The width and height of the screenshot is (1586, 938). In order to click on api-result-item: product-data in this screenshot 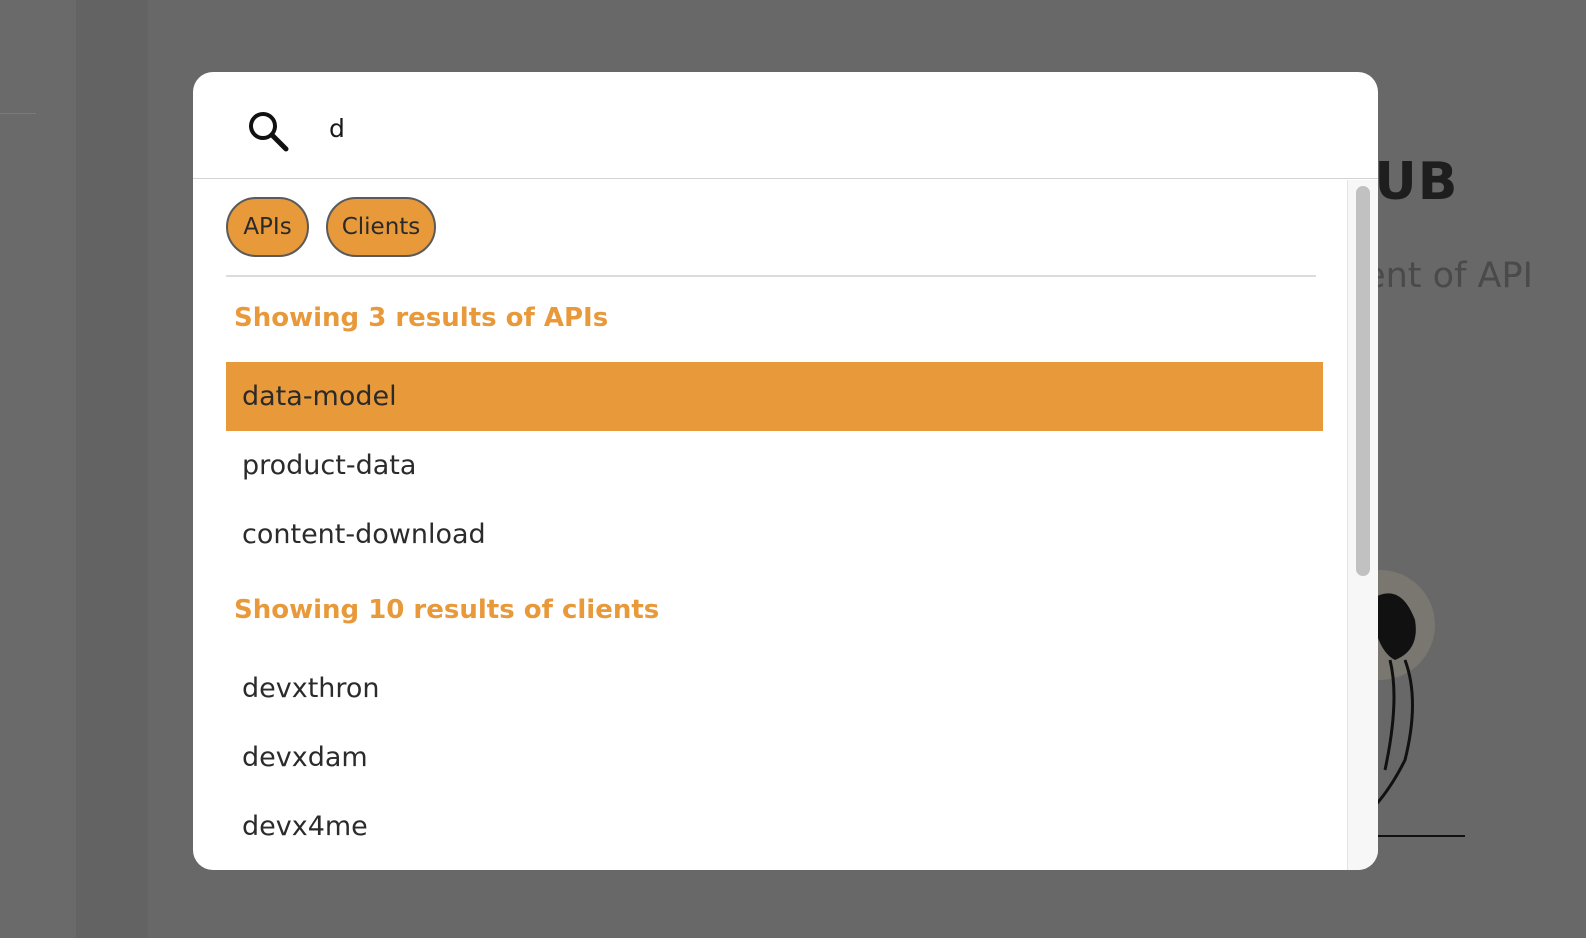, I will do `click(774, 465)`.